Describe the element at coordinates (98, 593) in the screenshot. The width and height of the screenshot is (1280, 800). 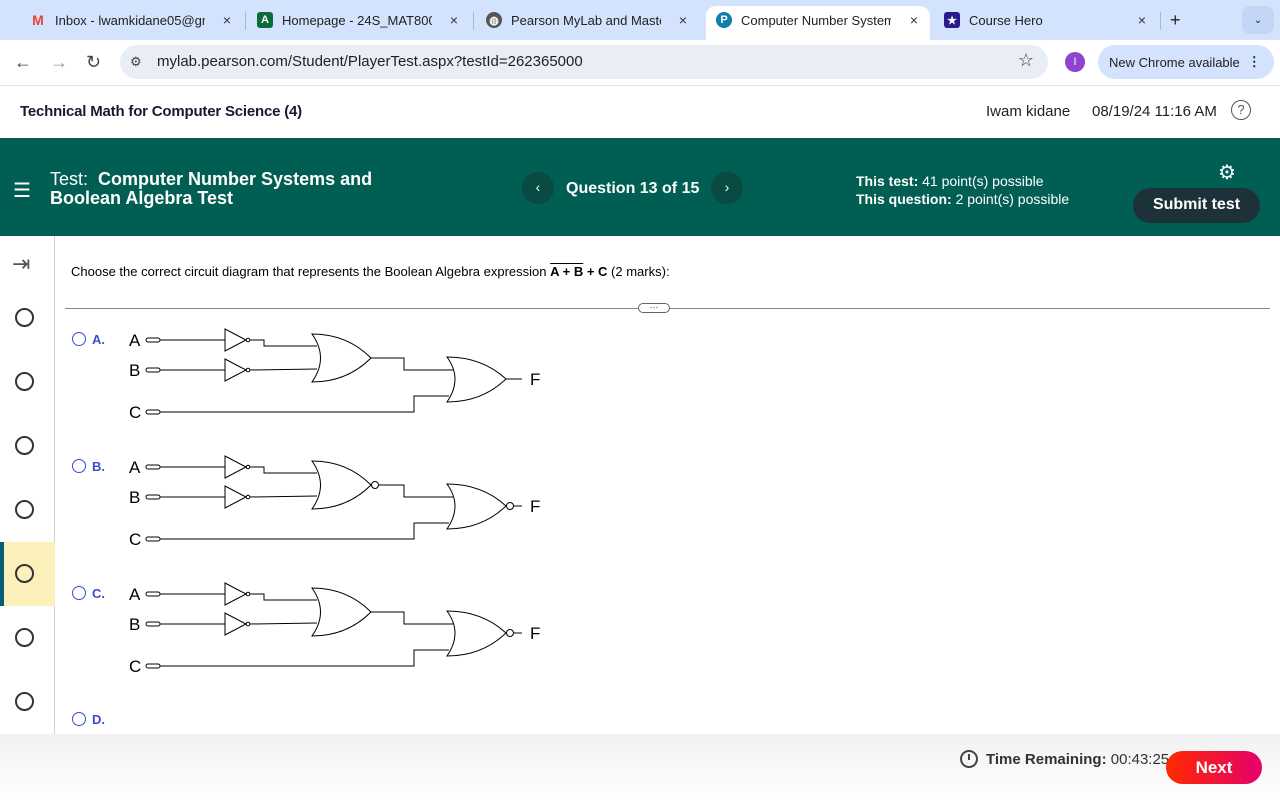
I see `option-label: C.` at that location.